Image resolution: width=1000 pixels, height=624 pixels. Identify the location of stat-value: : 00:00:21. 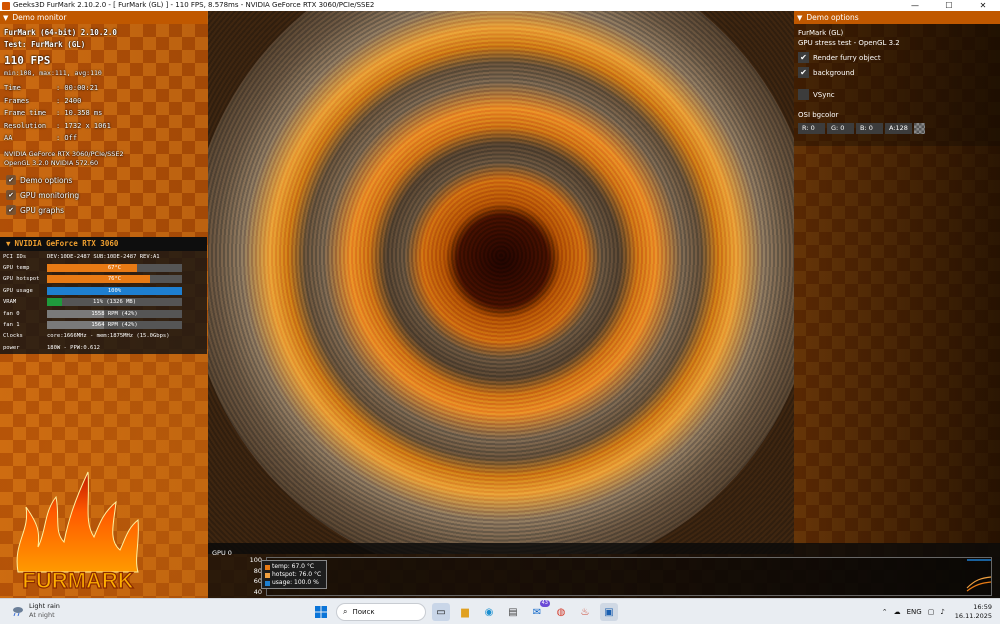
(77, 88).